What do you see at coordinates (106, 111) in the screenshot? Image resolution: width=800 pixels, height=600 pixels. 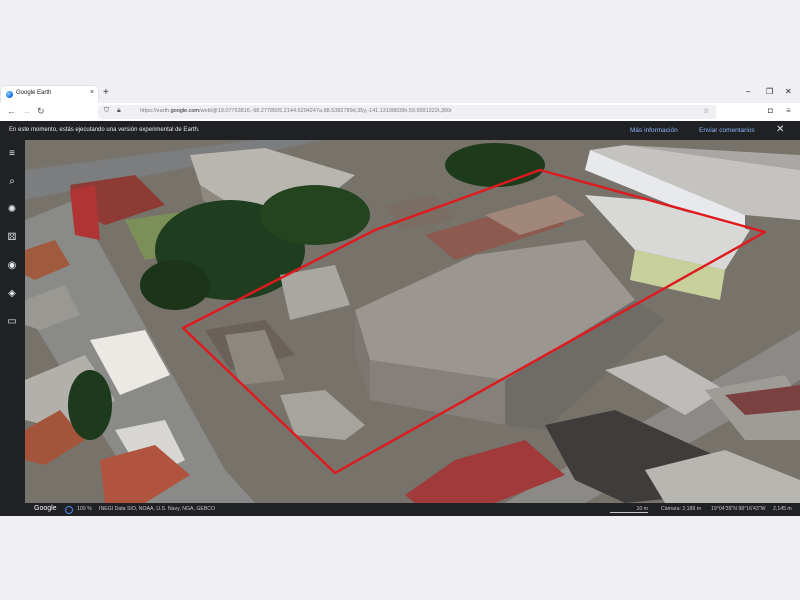 I see `shield-icon: ⛉` at bounding box center [106, 111].